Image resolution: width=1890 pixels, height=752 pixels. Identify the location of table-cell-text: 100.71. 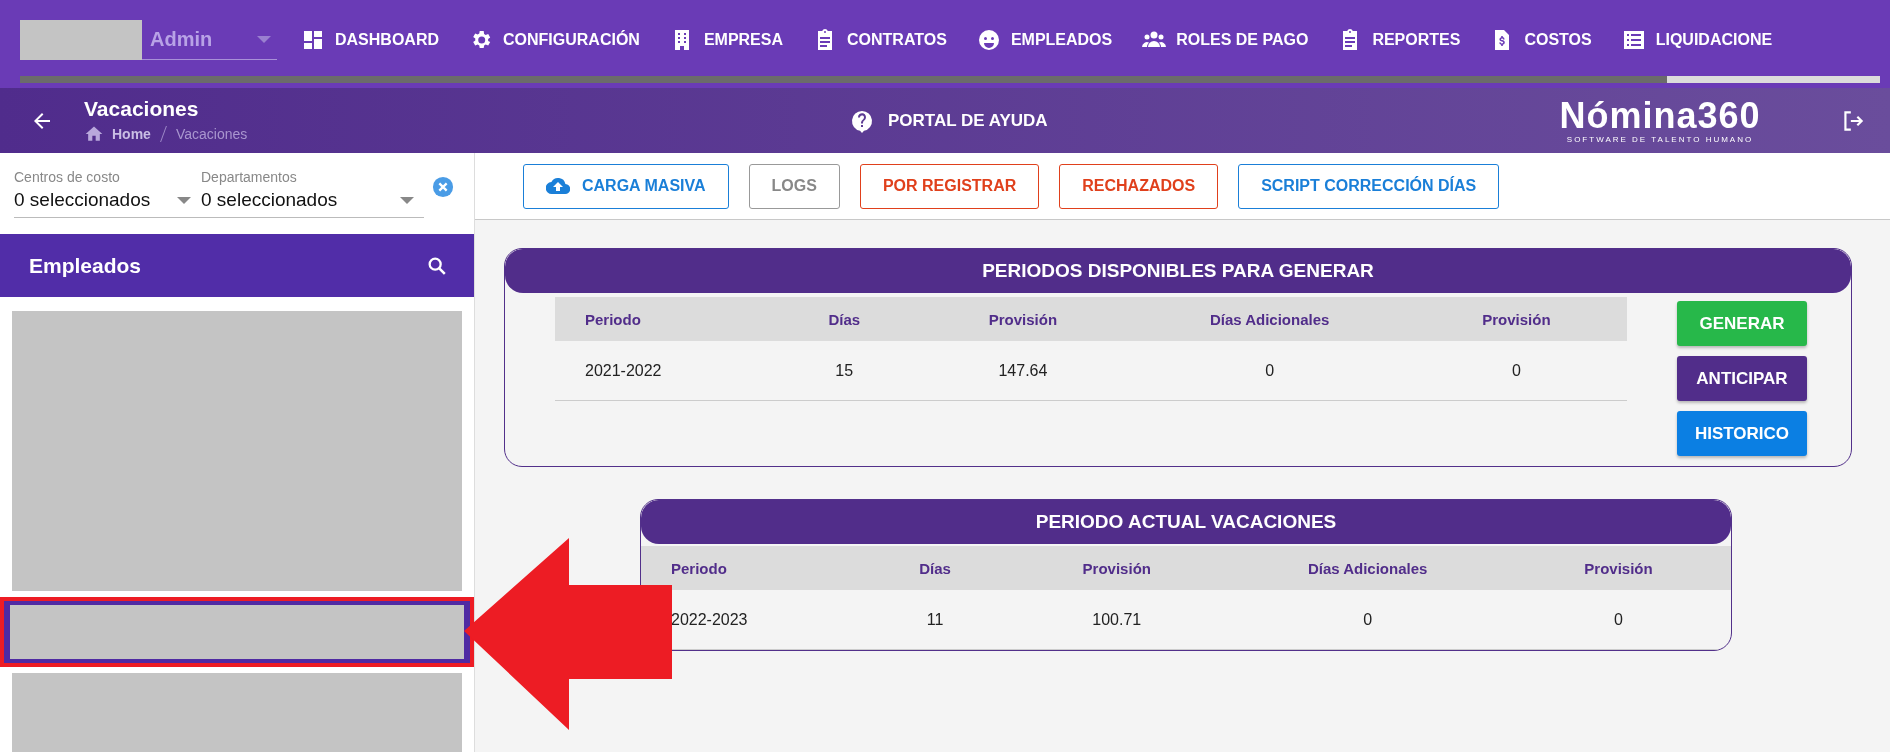
(1117, 619).